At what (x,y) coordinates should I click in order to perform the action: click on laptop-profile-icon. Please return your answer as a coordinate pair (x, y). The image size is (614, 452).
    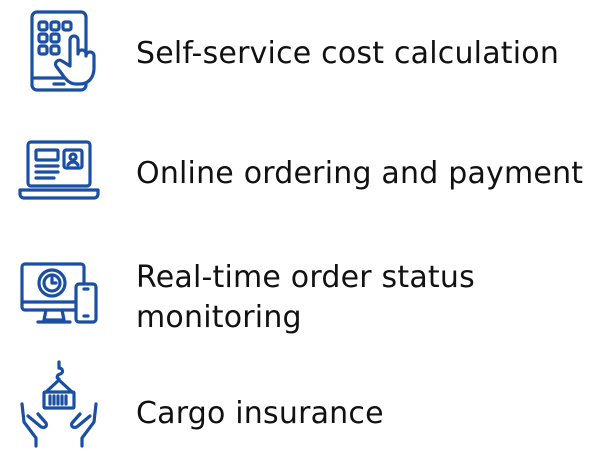
    Looking at the image, I should click on (59, 173).